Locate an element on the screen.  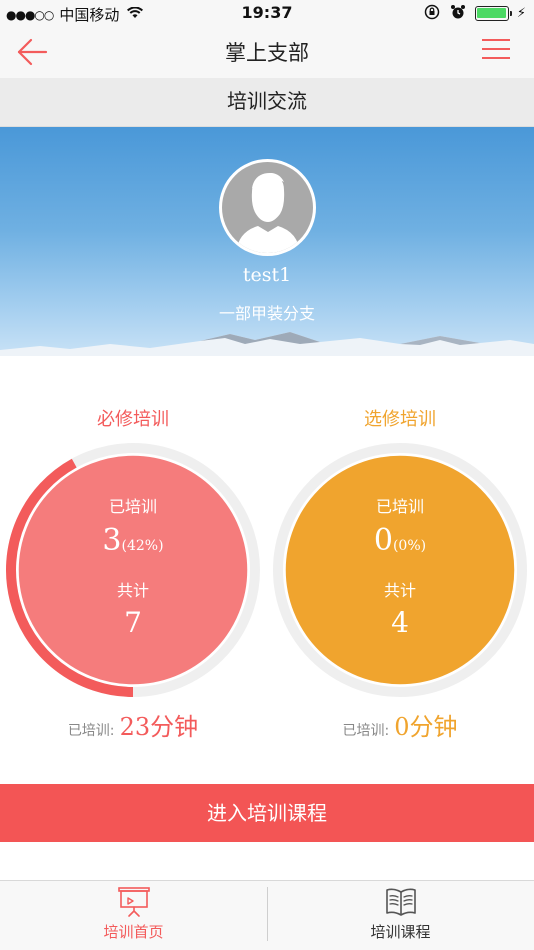
required-trained-value: 3(42%) is located at coordinates (133, 540).